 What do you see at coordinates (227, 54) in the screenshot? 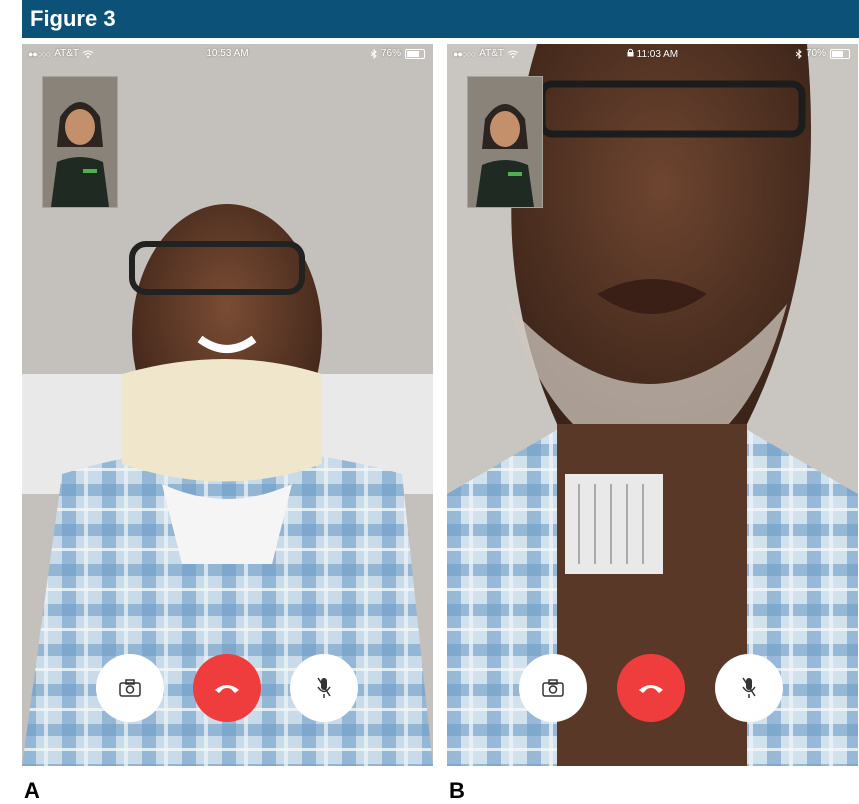
I see `status-bar: ●●○○○ AT&T 10:53 AM 76%` at bounding box center [227, 54].